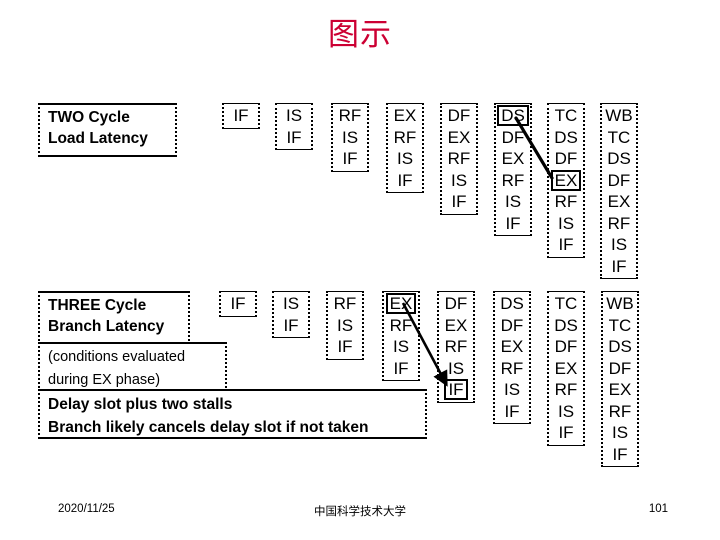 This screenshot has width=720, height=540. What do you see at coordinates (98, 138) in the screenshot?
I see `callout-two-cycle-line2: Load Latency` at bounding box center [98, 138].